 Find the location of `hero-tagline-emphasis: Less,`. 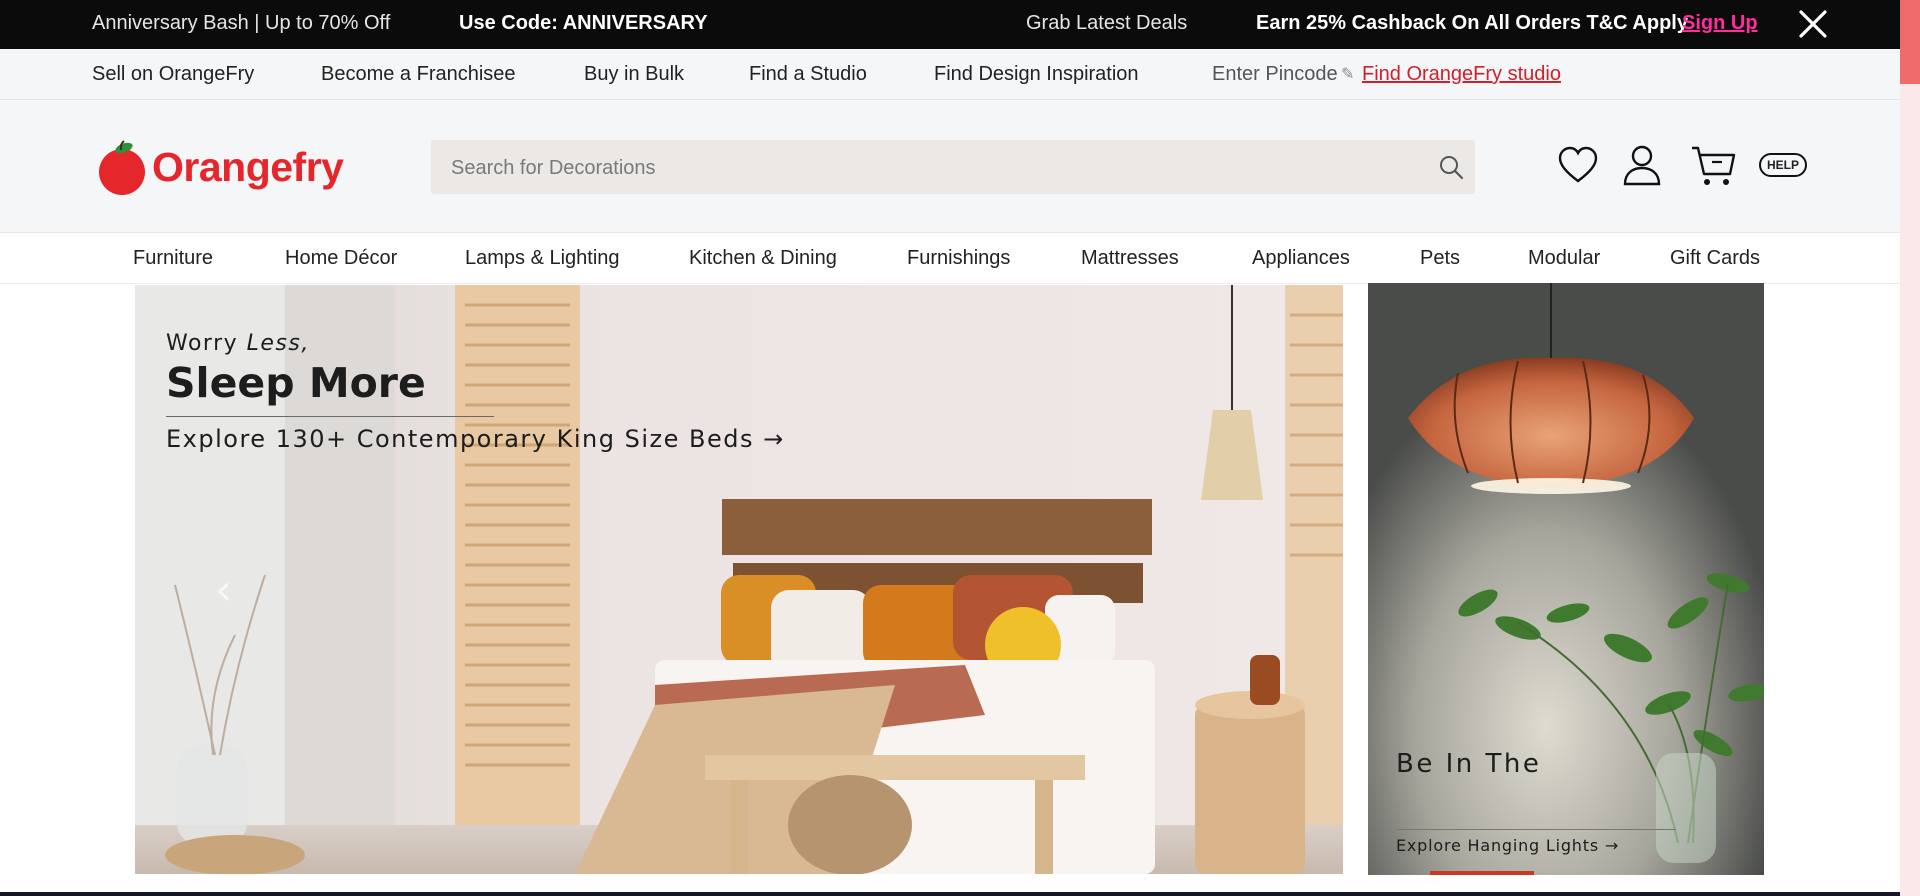

hero-tagline-emphasis: Less, is located at coordinates (278, 343).